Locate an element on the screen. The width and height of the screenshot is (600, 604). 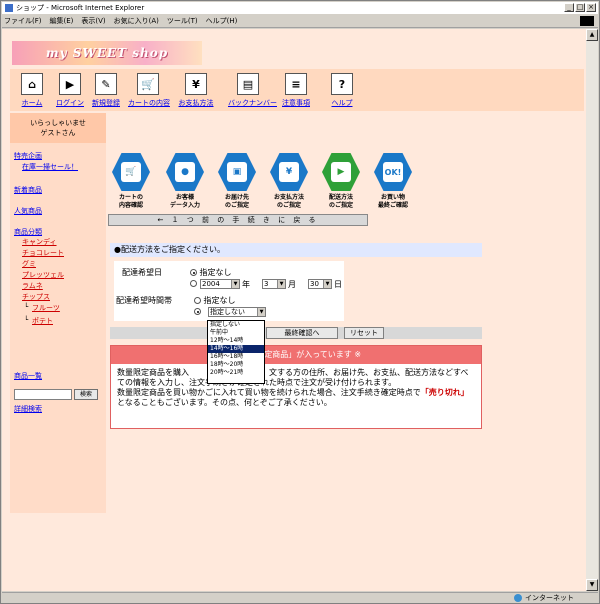
sidebar-cat-ramune: ラムネ is located at coordinates (32, 286).